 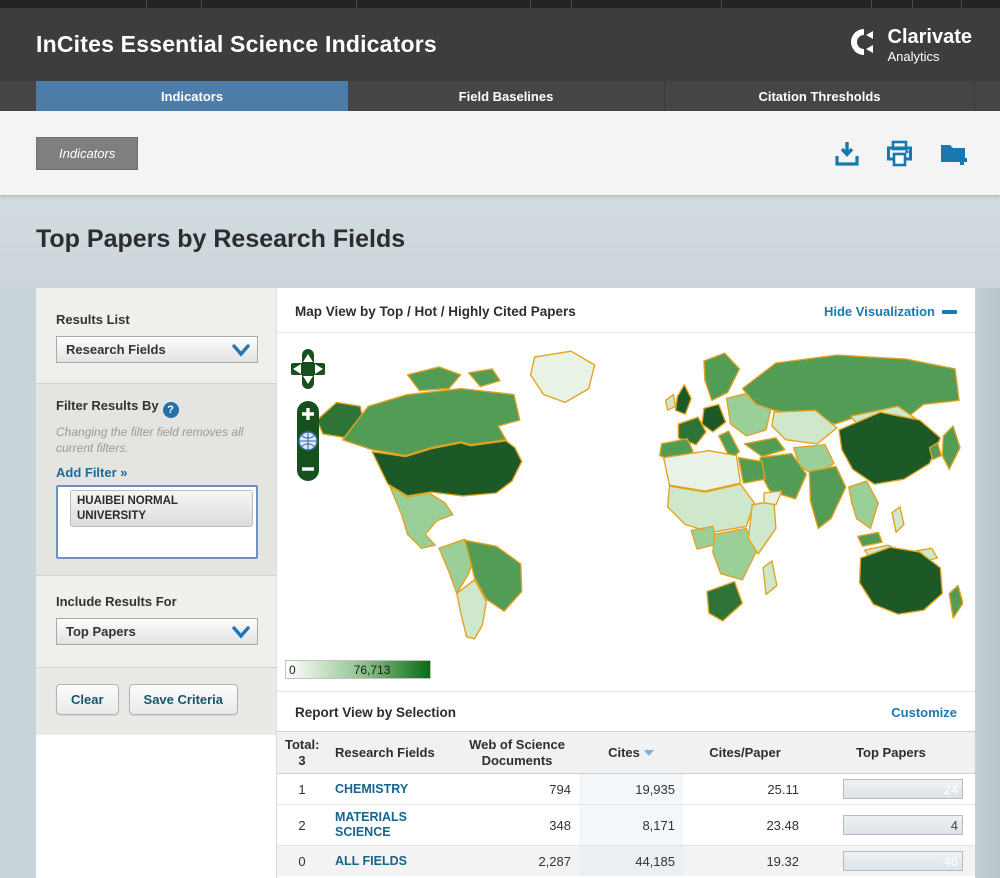 I want to click on app-title: InCites Essential Science Indicators, so click(x=236, y=44).